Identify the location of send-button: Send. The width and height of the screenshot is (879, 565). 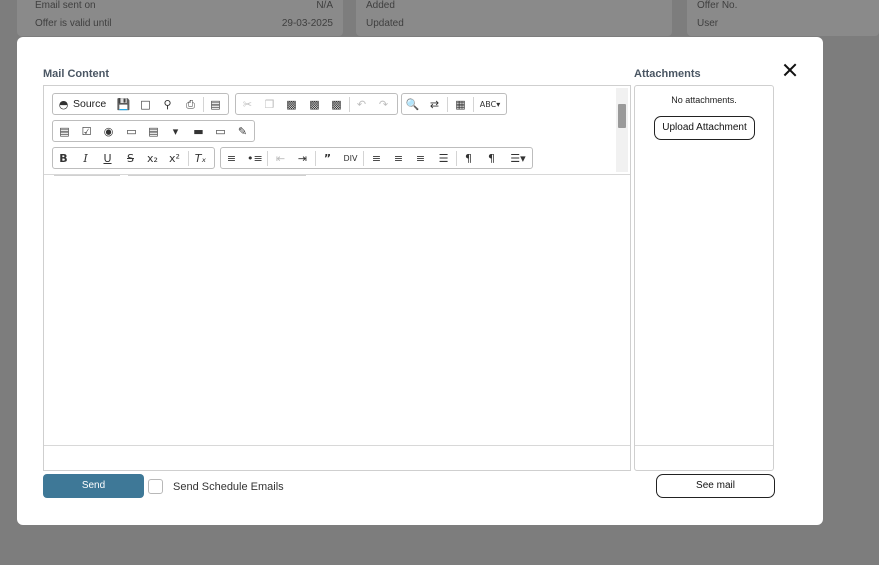
(93, 486).